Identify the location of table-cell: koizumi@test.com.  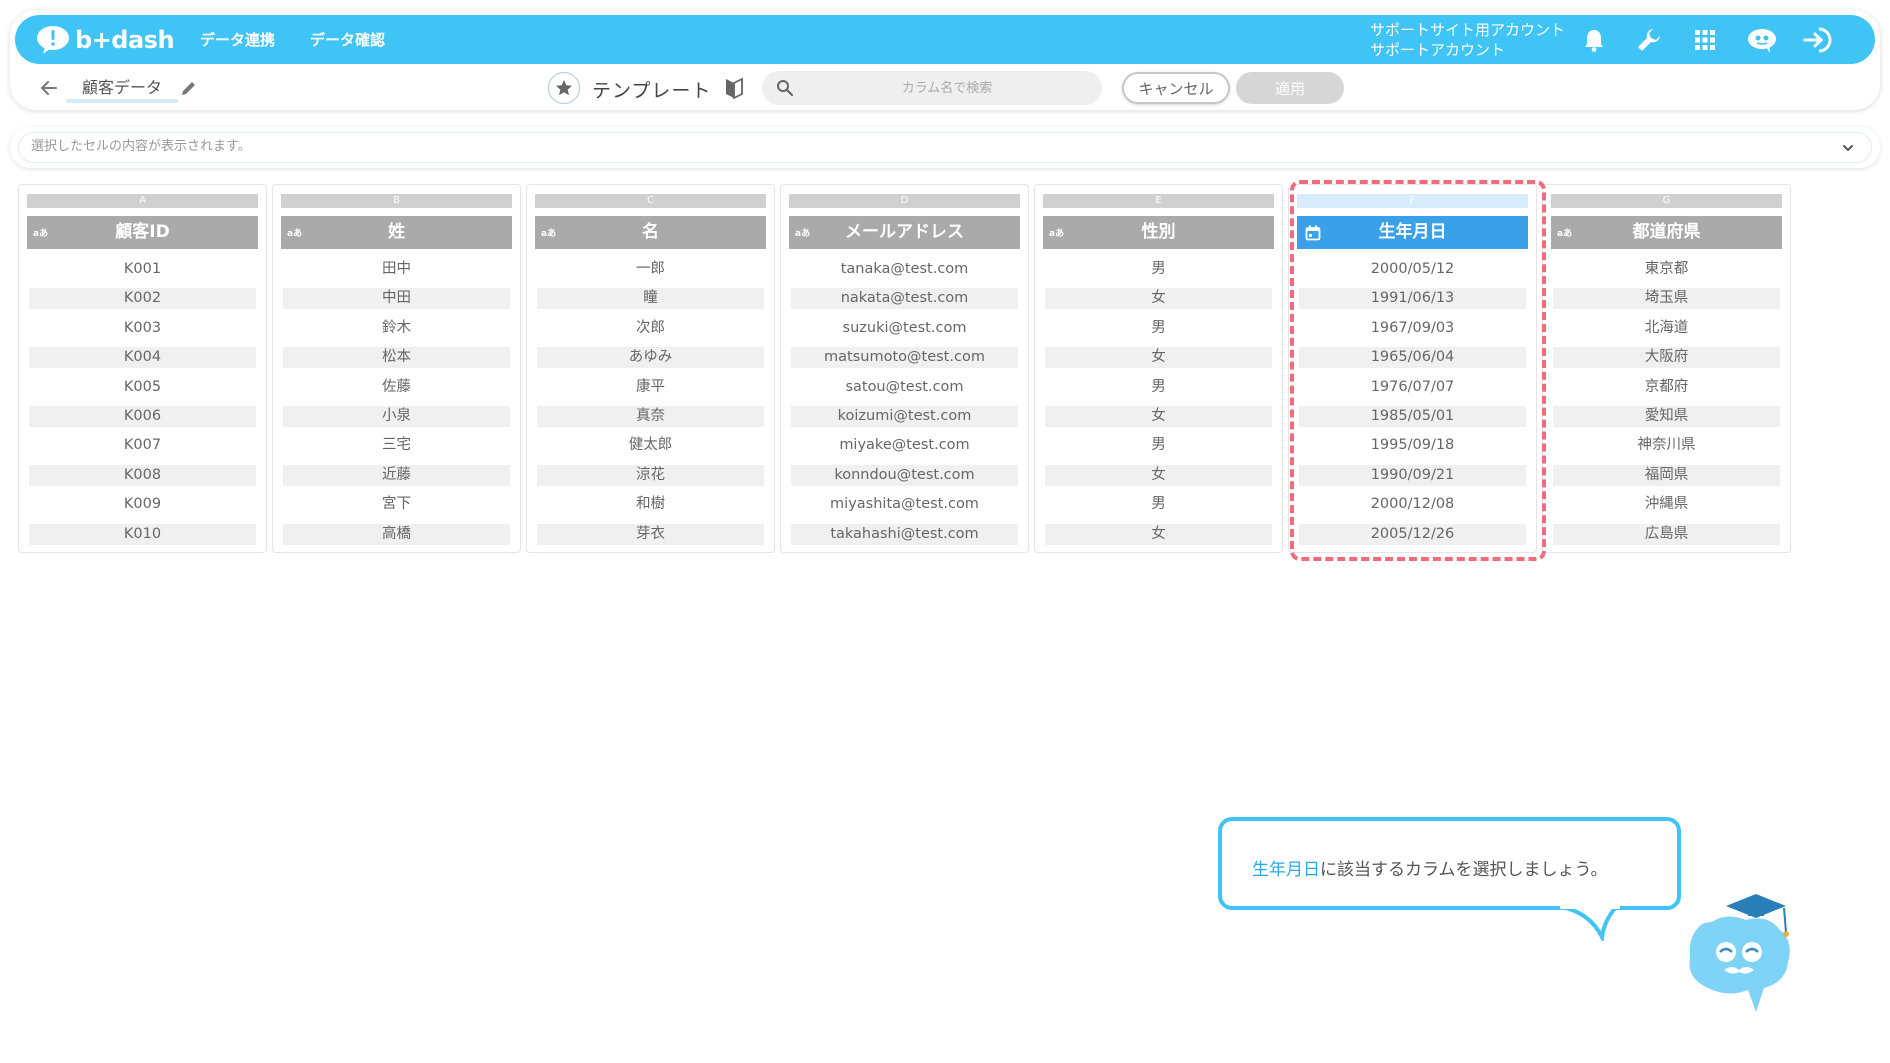
(904, 416).